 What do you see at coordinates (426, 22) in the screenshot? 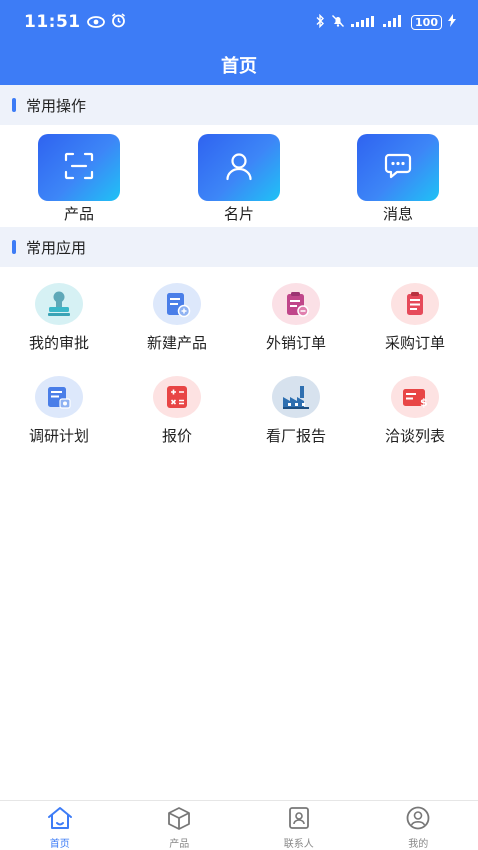
I see `battery-indicator: 100` at bounding box center [426, 22].